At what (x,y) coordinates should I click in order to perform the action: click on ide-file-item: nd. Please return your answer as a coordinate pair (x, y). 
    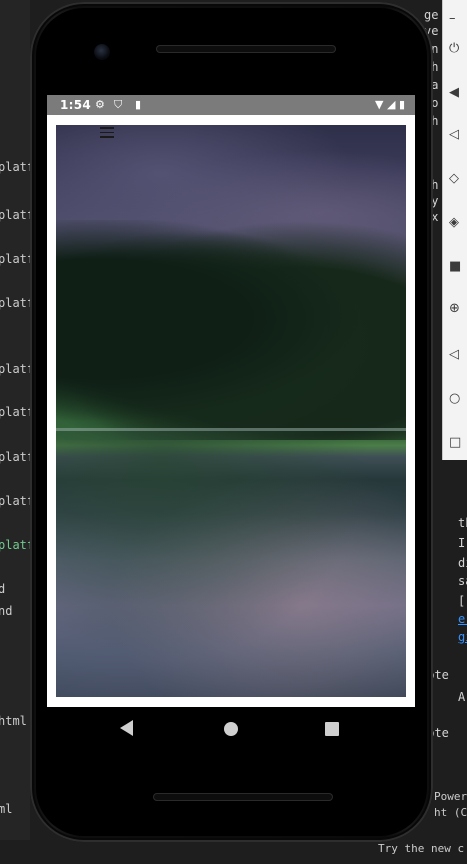
    Looking at the image, I should click on (6, 611).